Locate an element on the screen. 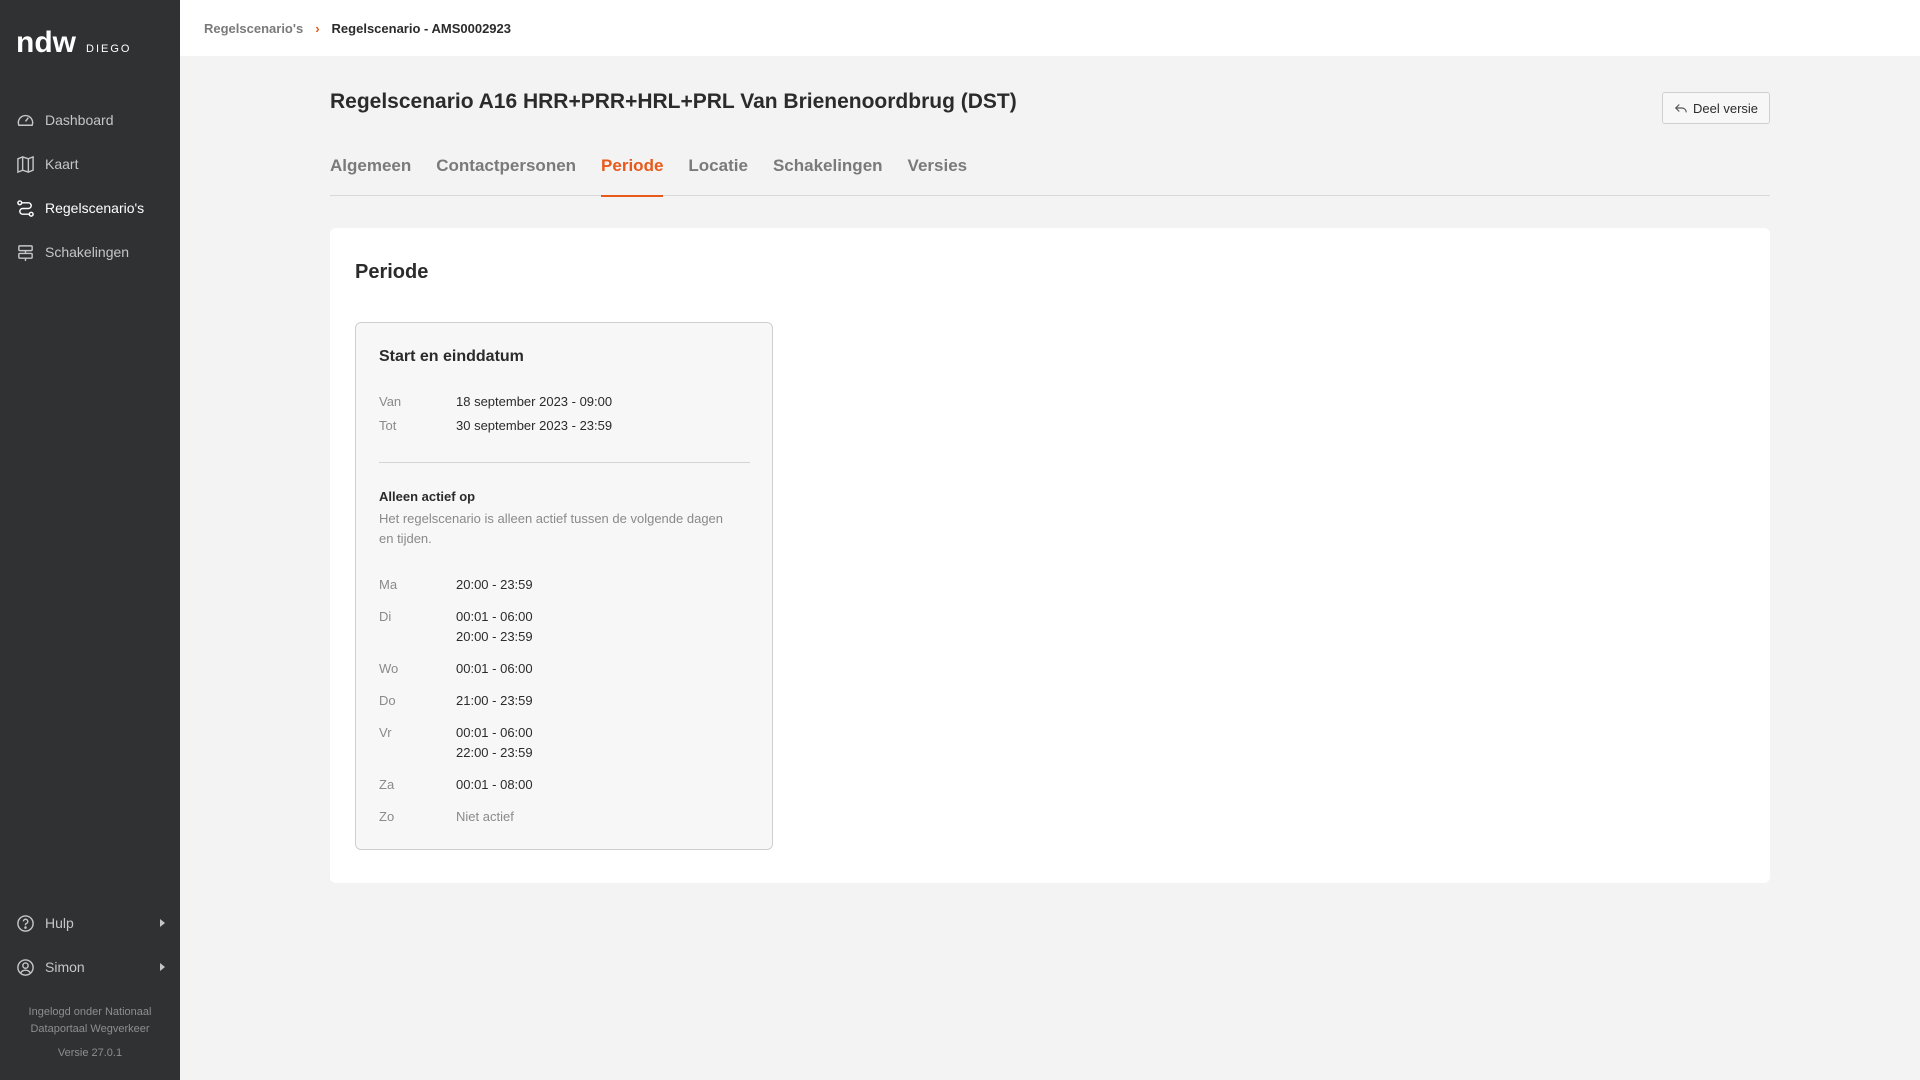  logo-product-name: DIEGO is located at coordinates (109, 49).